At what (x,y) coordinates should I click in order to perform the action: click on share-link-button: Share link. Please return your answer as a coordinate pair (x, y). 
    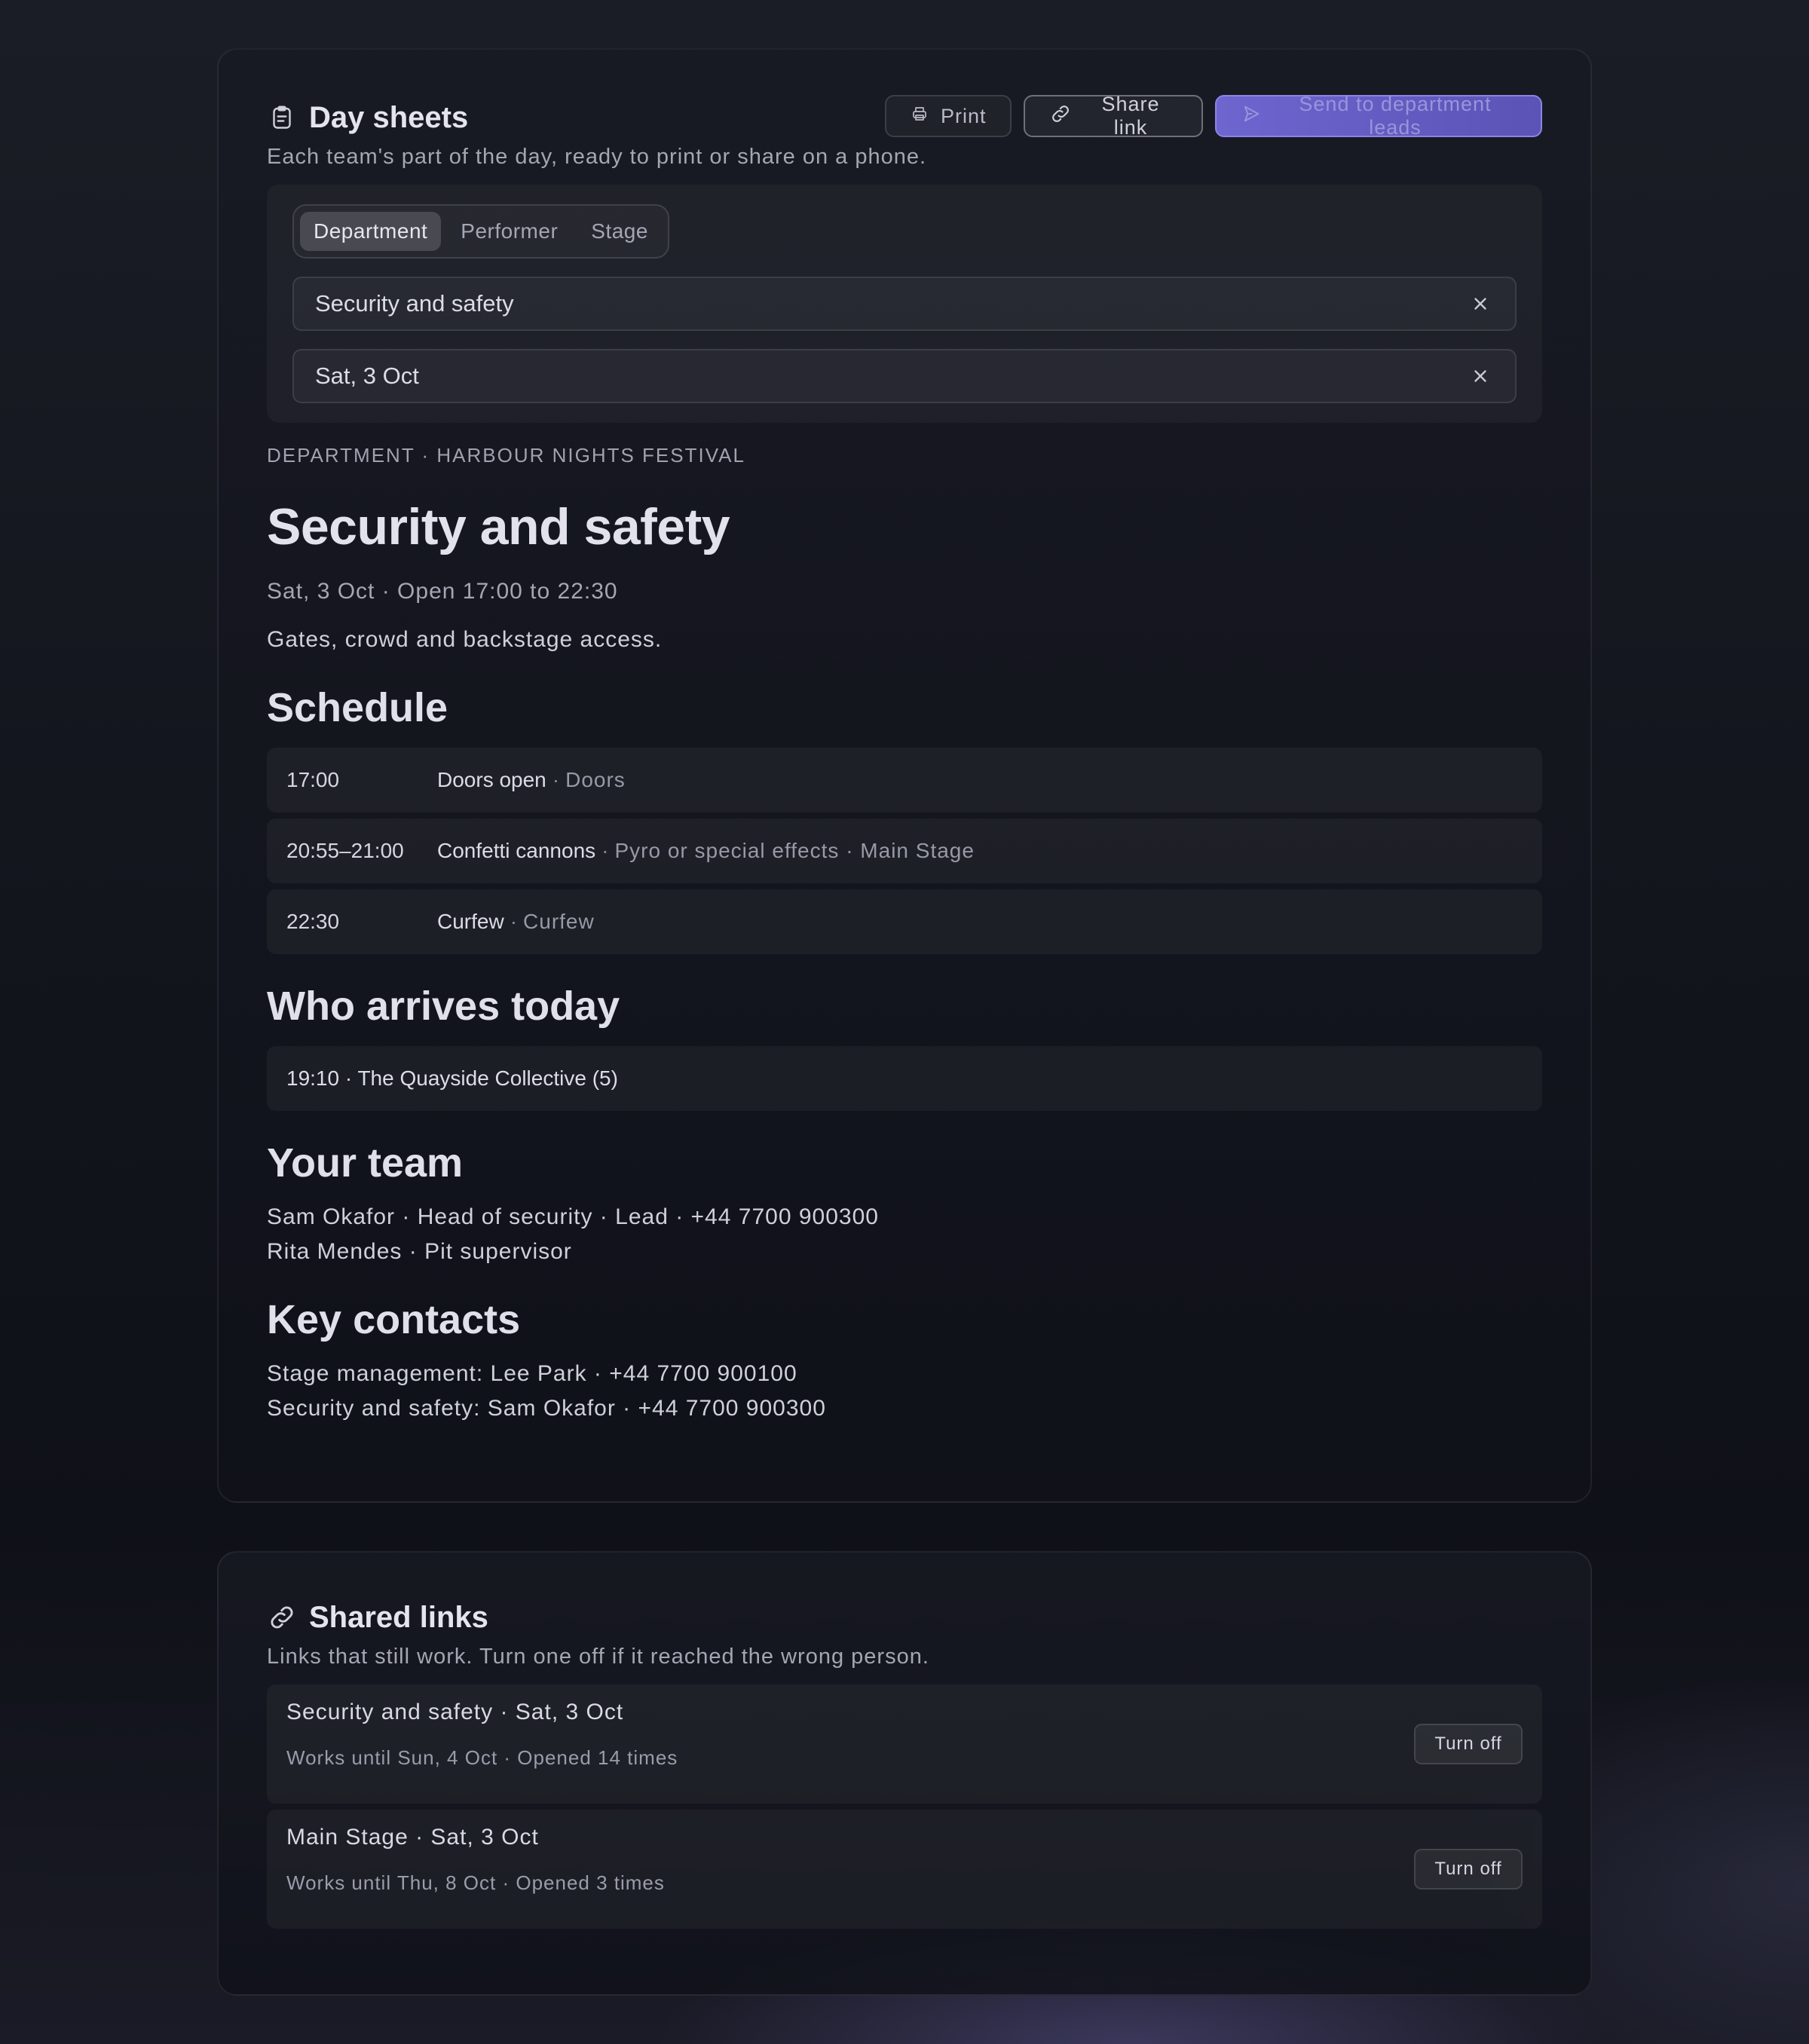
    Looking at the image, I should click on (1113, 116).